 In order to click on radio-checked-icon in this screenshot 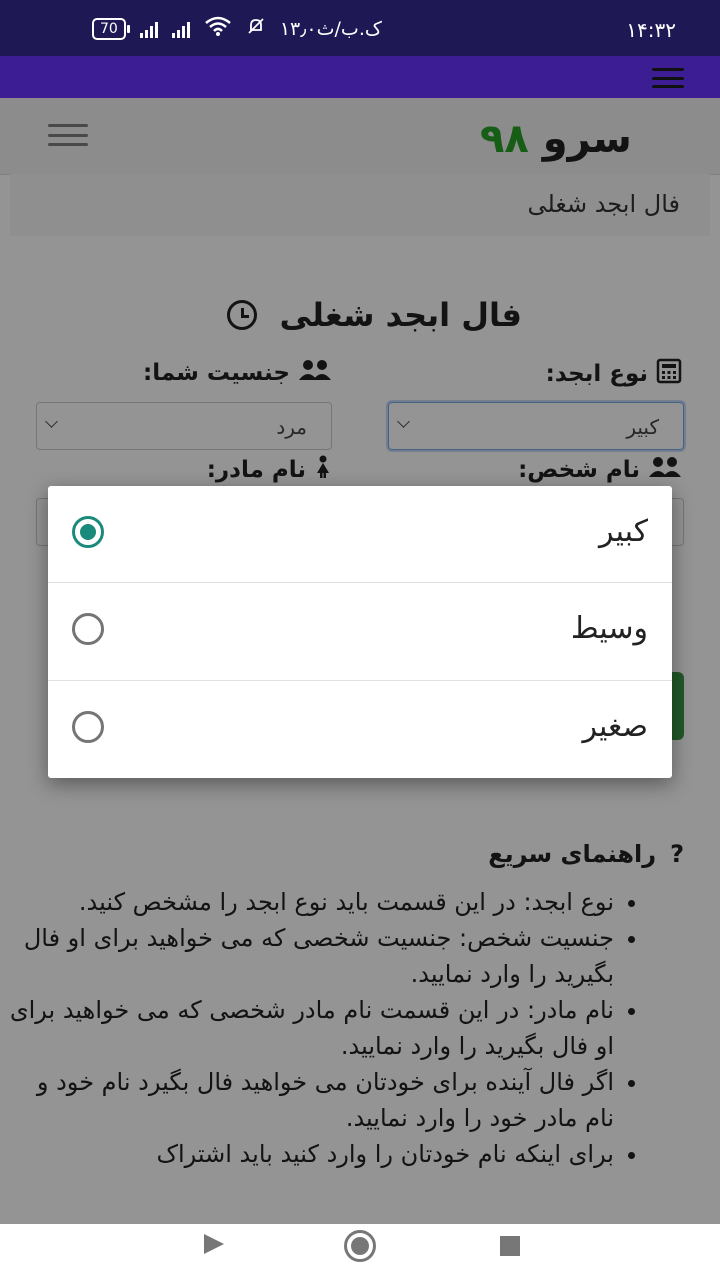, I will do `click(88, 532)`.